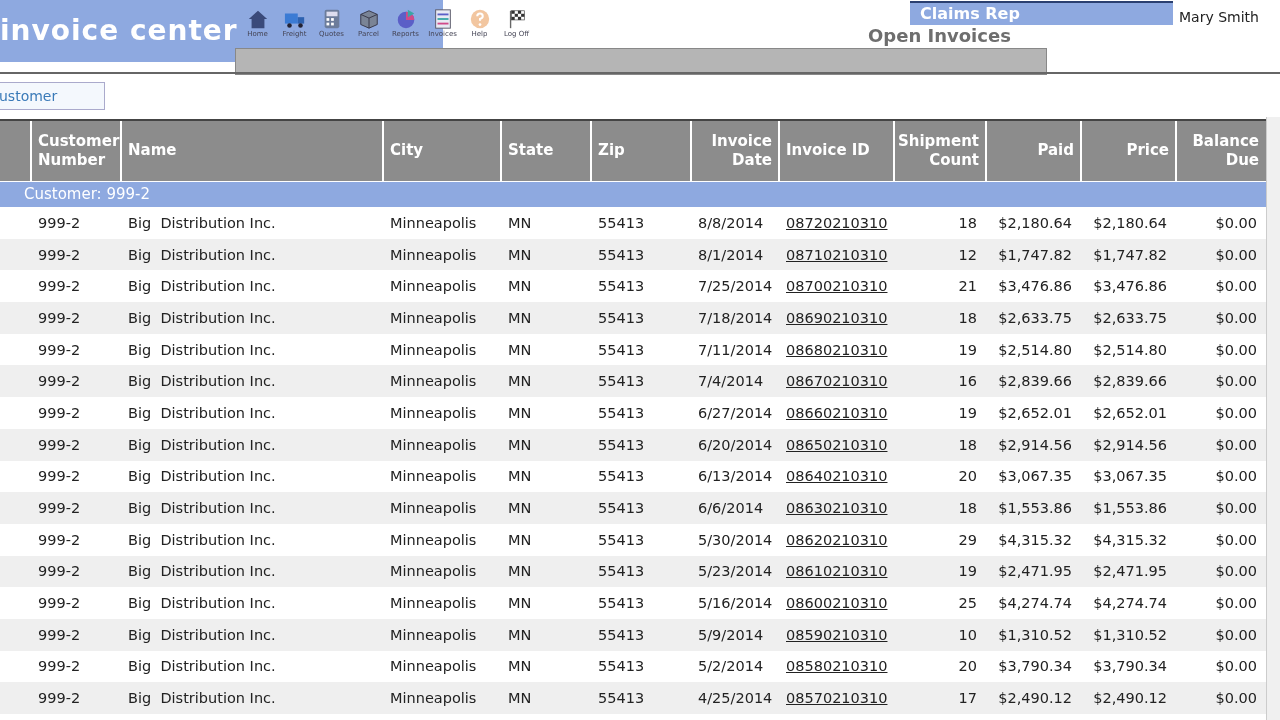 The height and width of the screenshot is (720, 1280). I want to click on invoice-link: 08660210310, so click(835, 412).